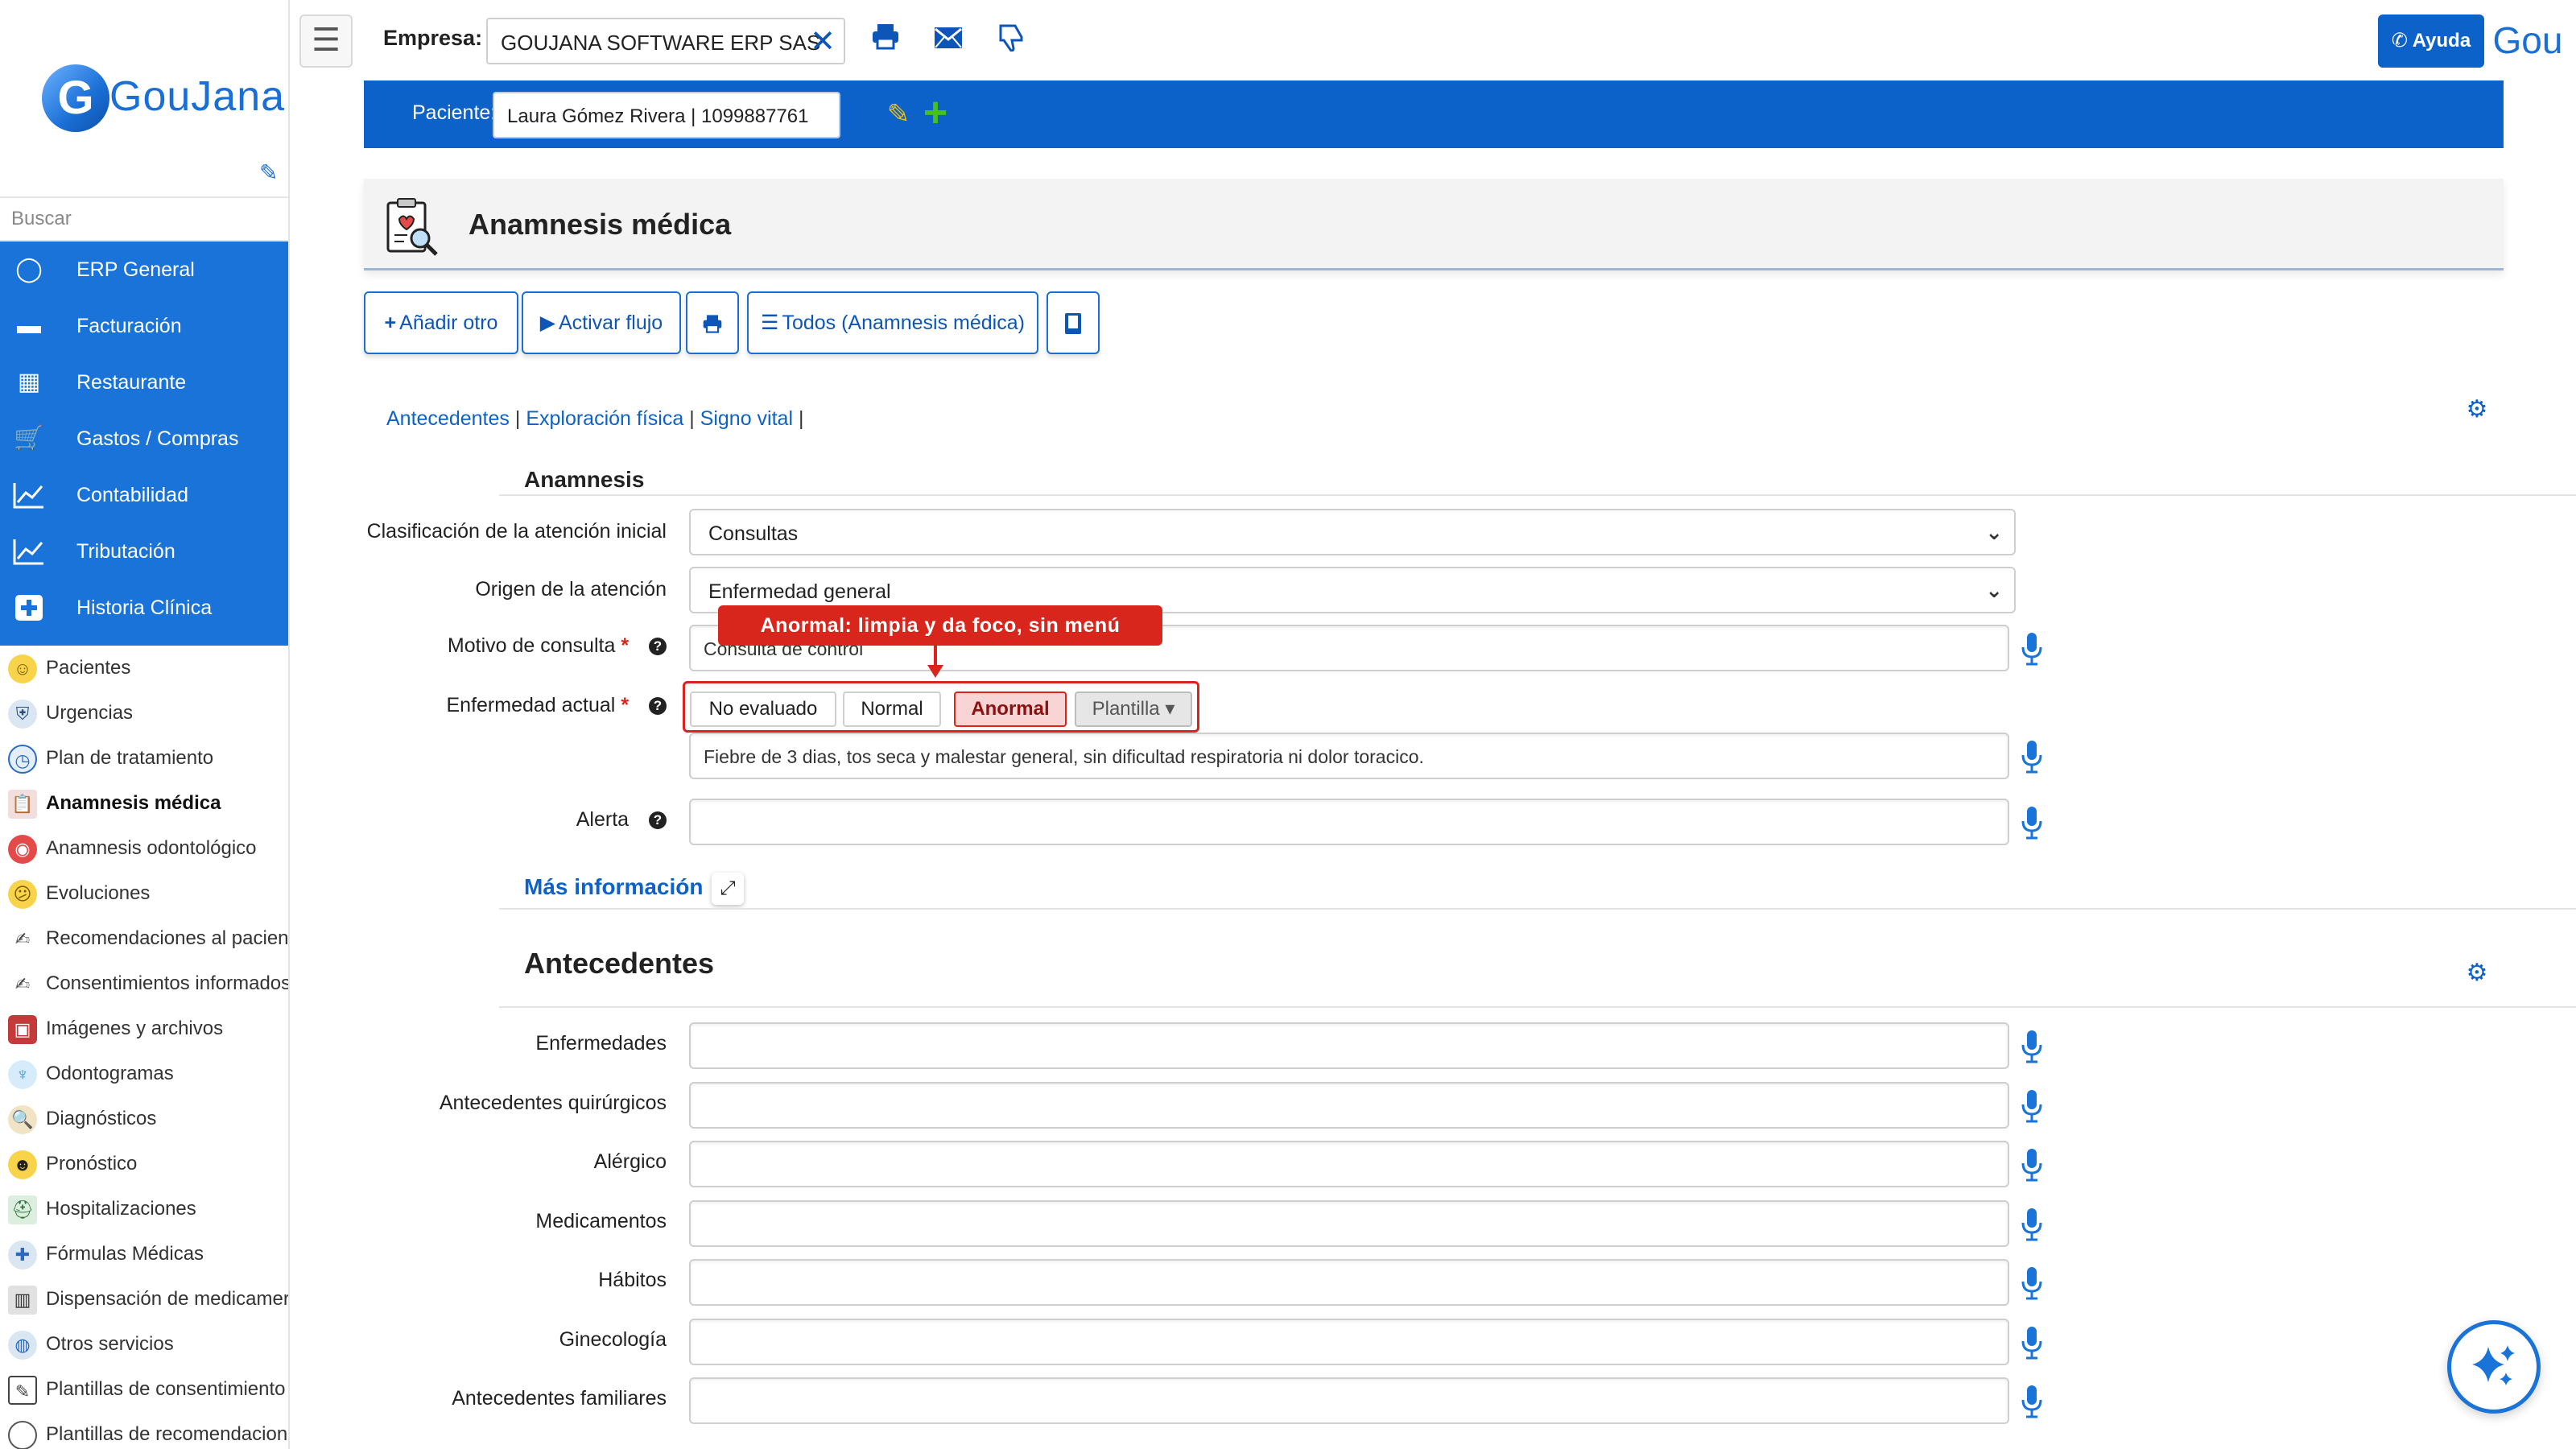 The height and width of the screenshot is (1449, 2576). Describe the element at coordinates (144, 983) in the screenshot. I see `sidebar-item-consentimientos: ✍ Consentimientos informados` at that location.